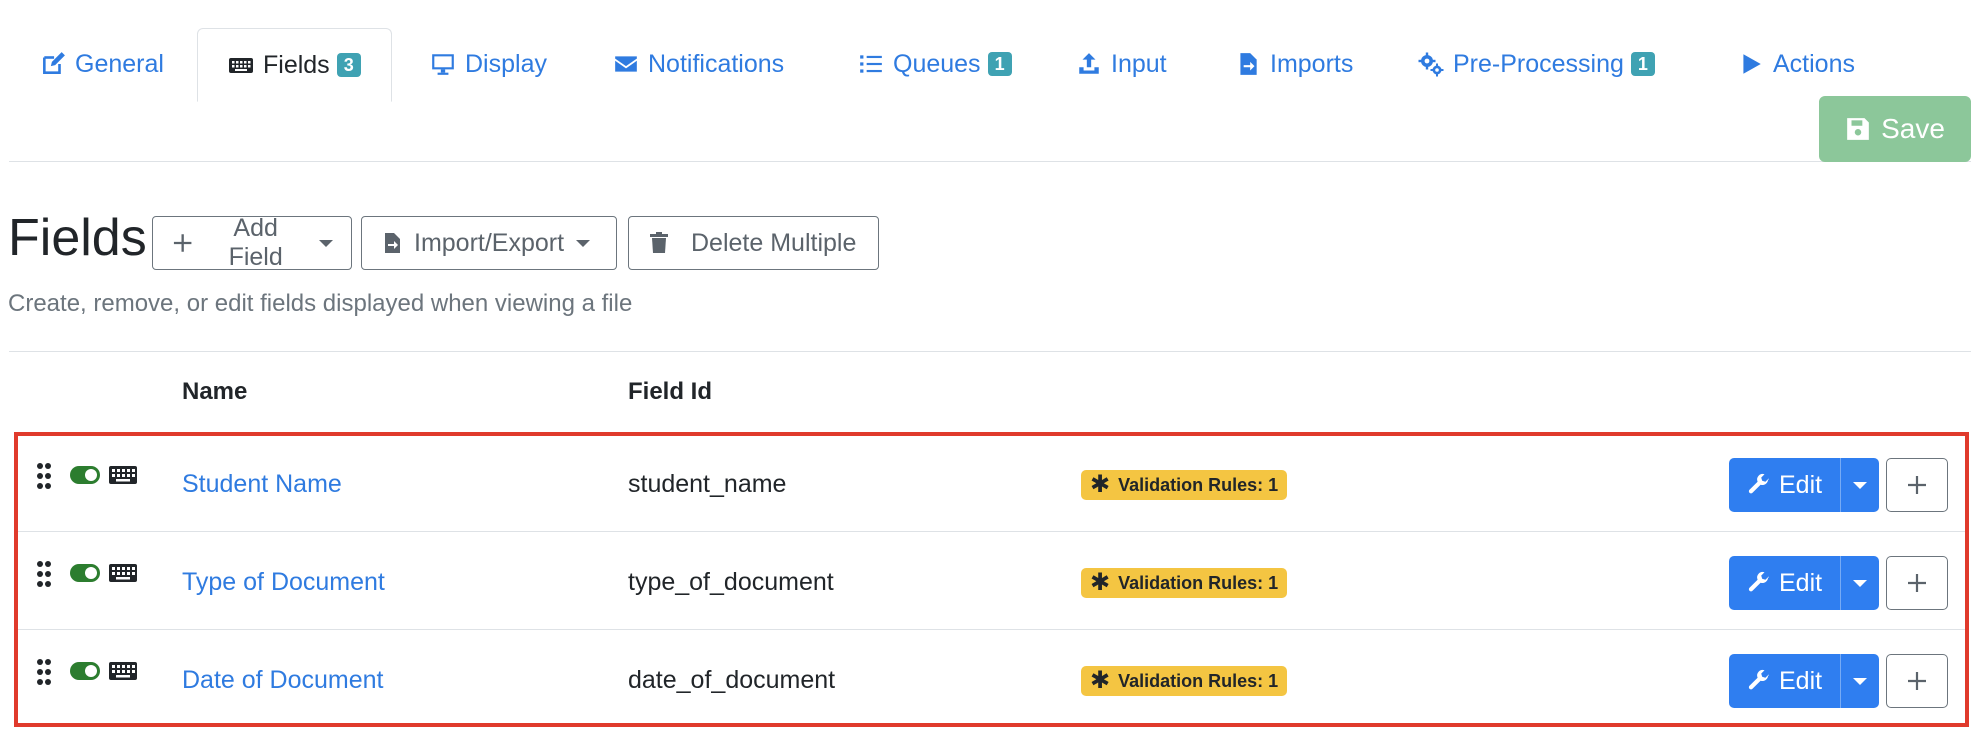 This screenshot has width=1980, height=750. What do you see at coordinates (119, 63) in the screenshot?
I see `tab-general-label: General` at bounding box center [119, 63].